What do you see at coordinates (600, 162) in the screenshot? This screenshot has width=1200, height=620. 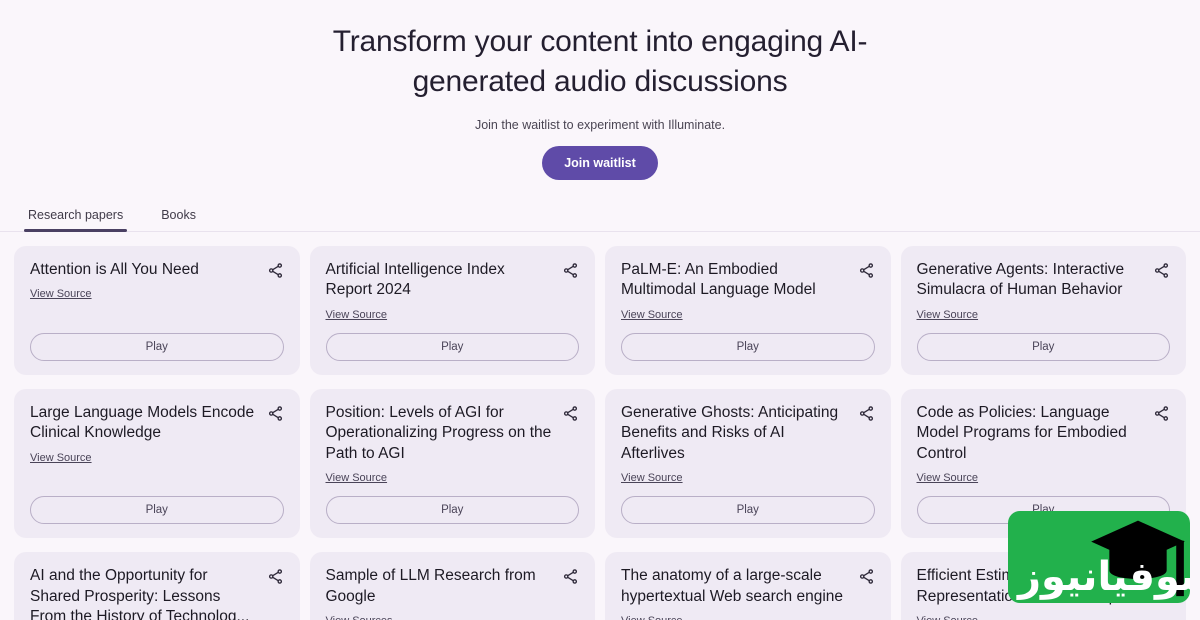 I see `join-waitlist-button: Join waitlist` at bounding box center [600, 162].